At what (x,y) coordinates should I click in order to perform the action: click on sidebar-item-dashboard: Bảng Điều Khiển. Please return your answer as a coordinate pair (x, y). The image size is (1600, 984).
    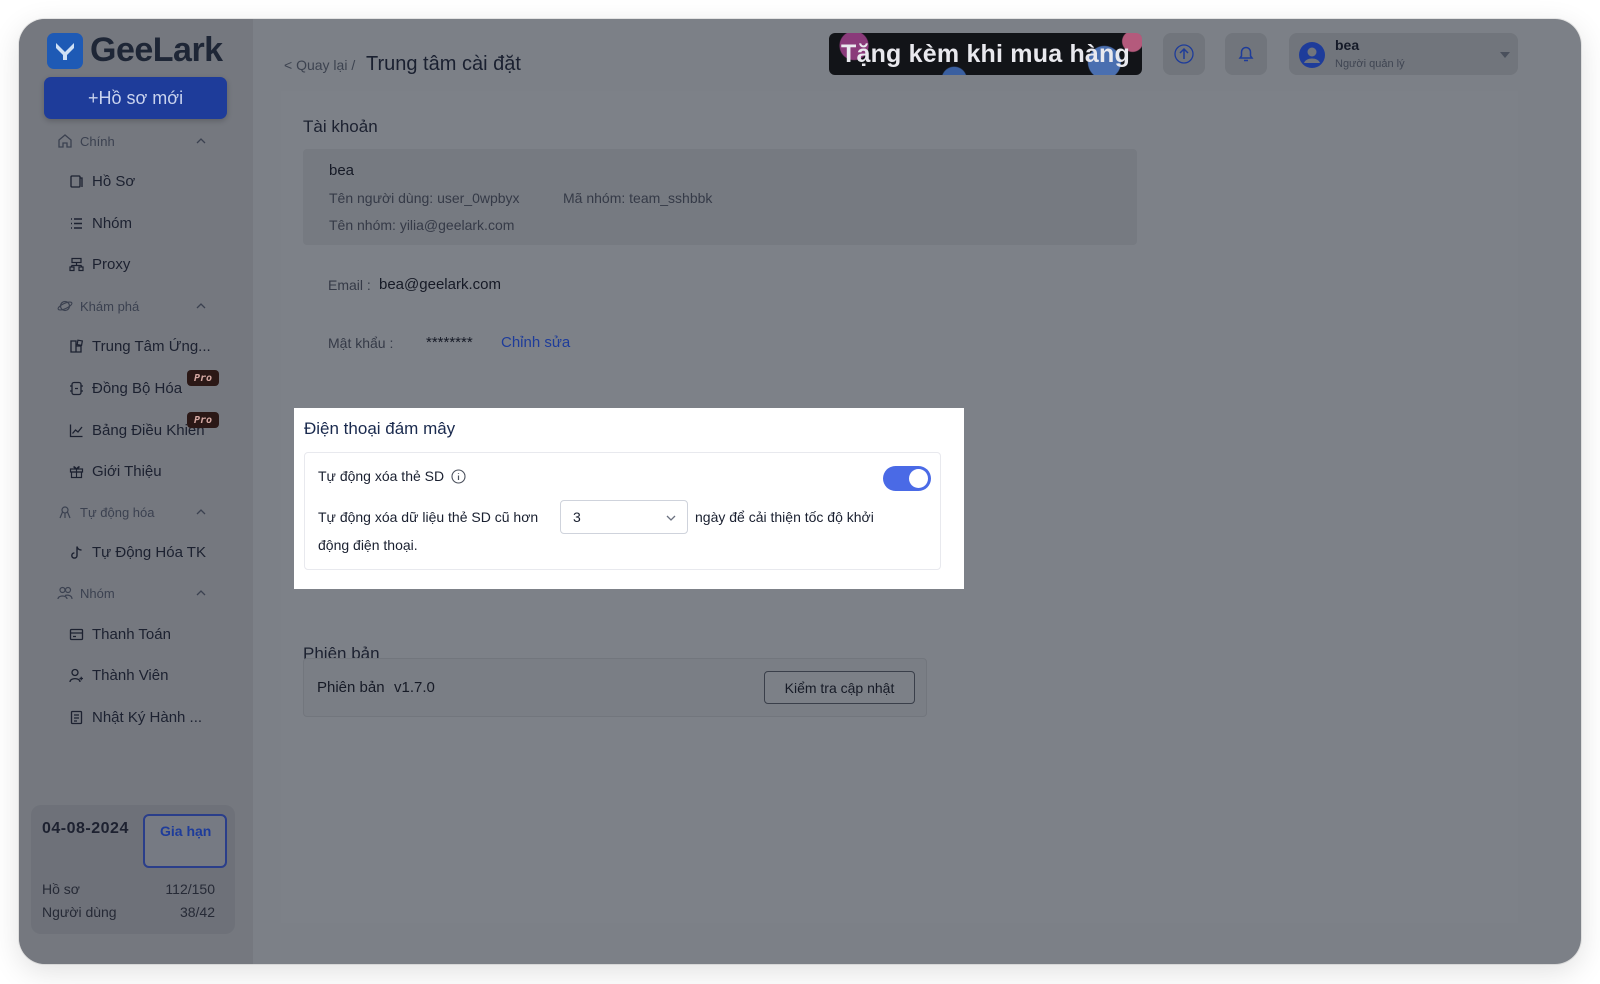
    Looking at the image, I should click on (137, 430).